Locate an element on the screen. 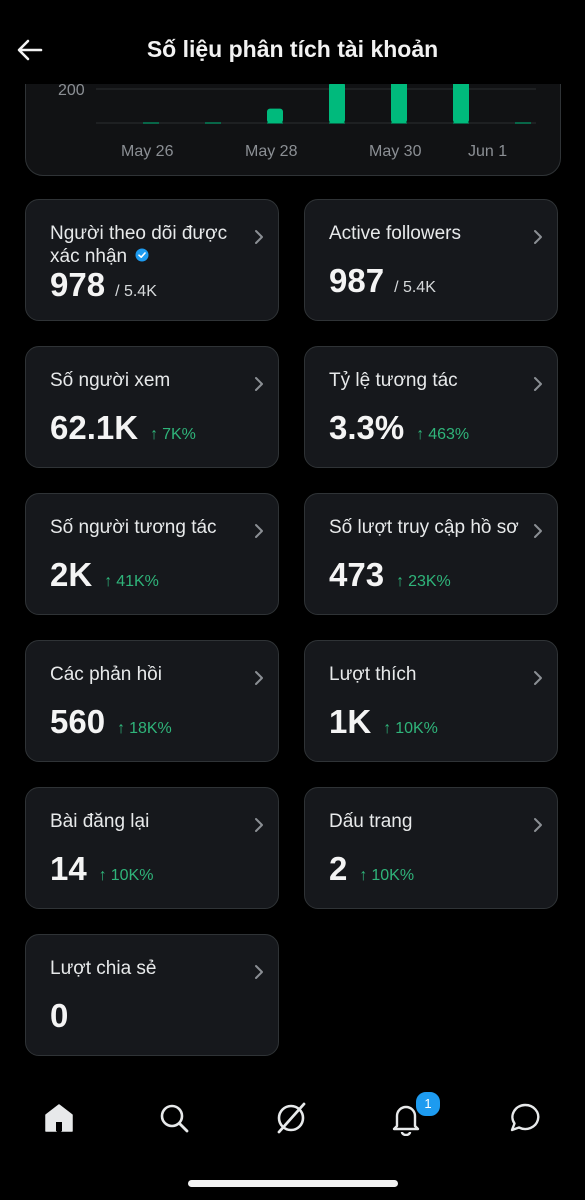  metric-value-row: 62.1K ↑ 7K% is located at coordinates (123, 428).